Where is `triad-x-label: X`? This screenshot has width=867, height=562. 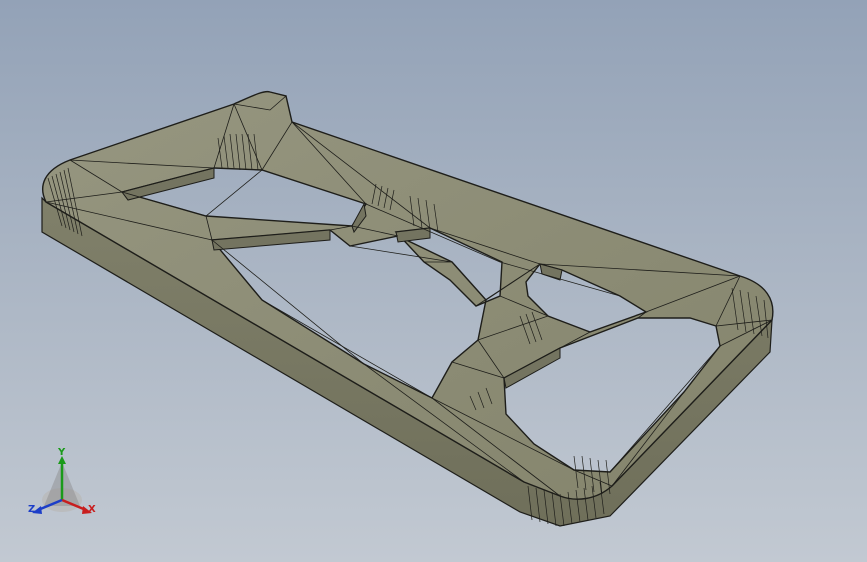
triad-x-label: X is located at coordinates (92, 509).